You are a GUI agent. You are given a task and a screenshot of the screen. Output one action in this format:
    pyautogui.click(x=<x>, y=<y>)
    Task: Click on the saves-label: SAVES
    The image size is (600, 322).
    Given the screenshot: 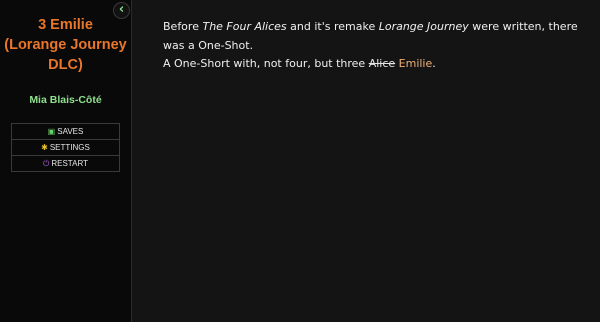 What is the action you would take?
    pyautogui.click(x=70, y=131)
    